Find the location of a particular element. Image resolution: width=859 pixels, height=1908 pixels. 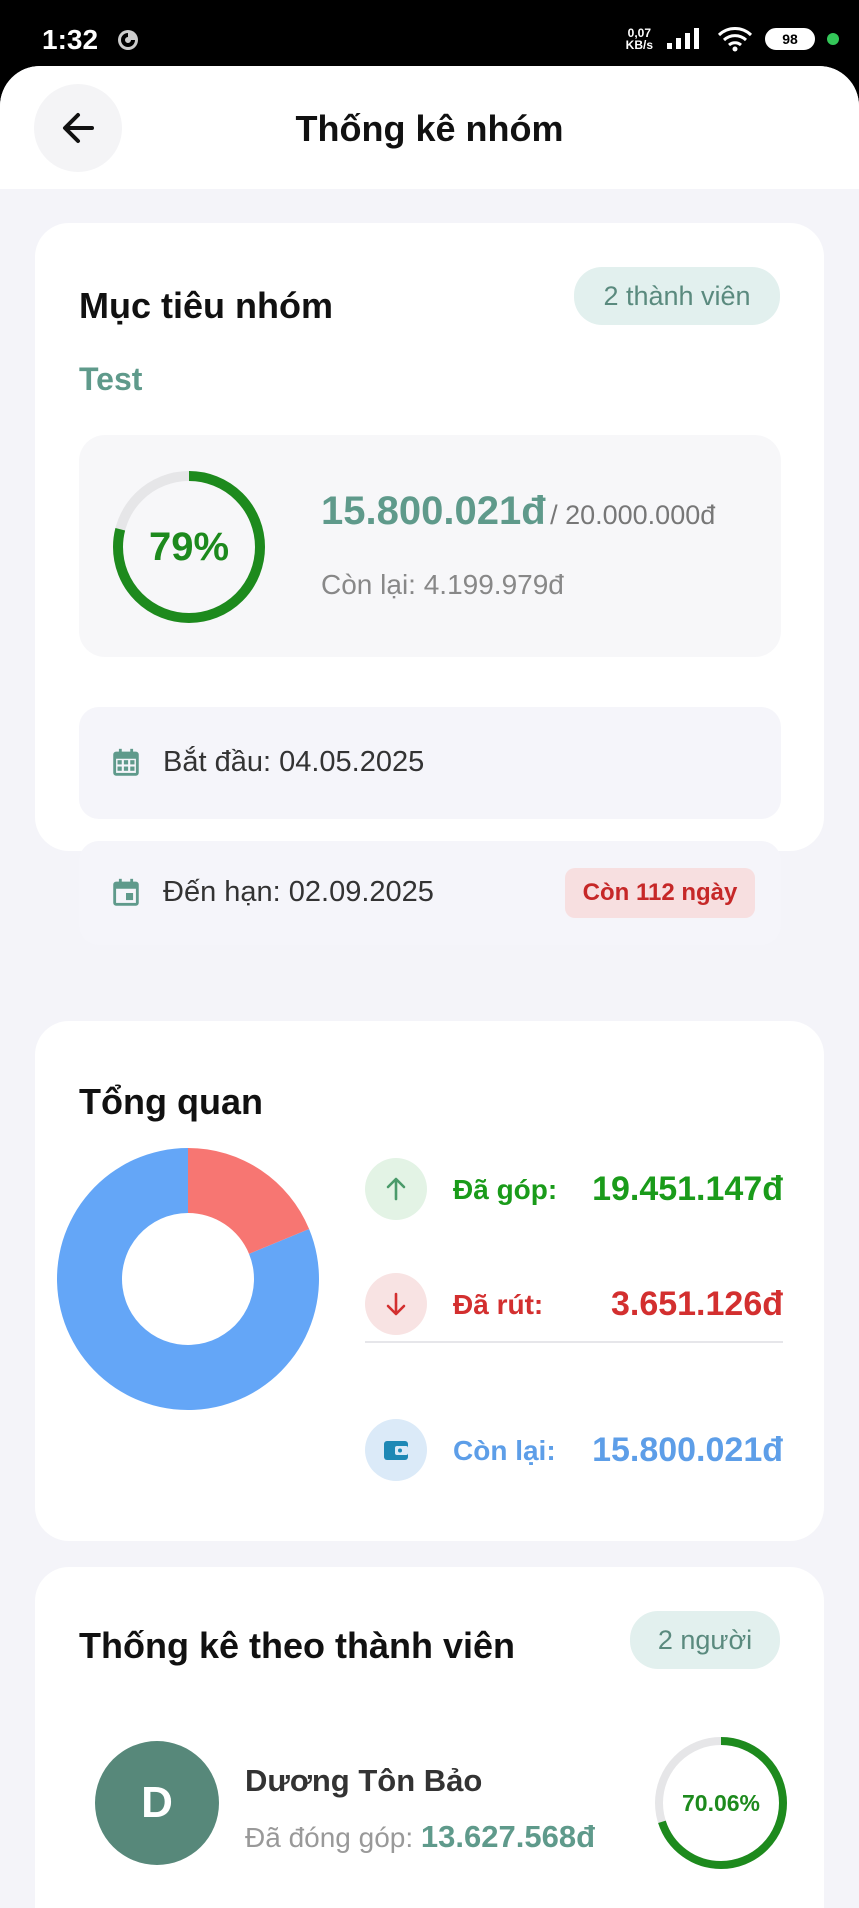

member-name: Dương Tôn Bảo is located at coordinates (364, 1780).